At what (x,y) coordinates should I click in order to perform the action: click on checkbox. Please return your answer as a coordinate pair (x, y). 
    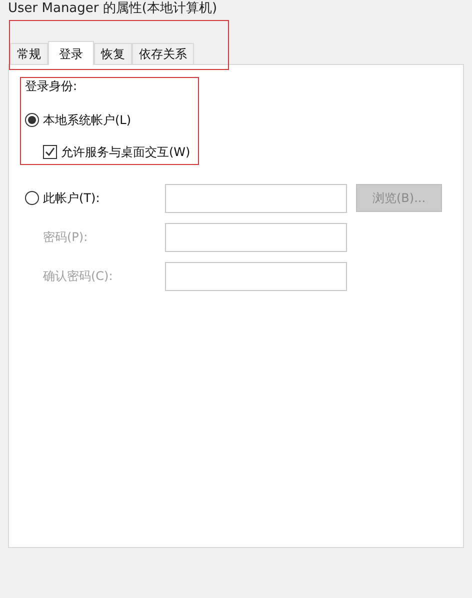
    Looking at the image, I should click on (50, 152).